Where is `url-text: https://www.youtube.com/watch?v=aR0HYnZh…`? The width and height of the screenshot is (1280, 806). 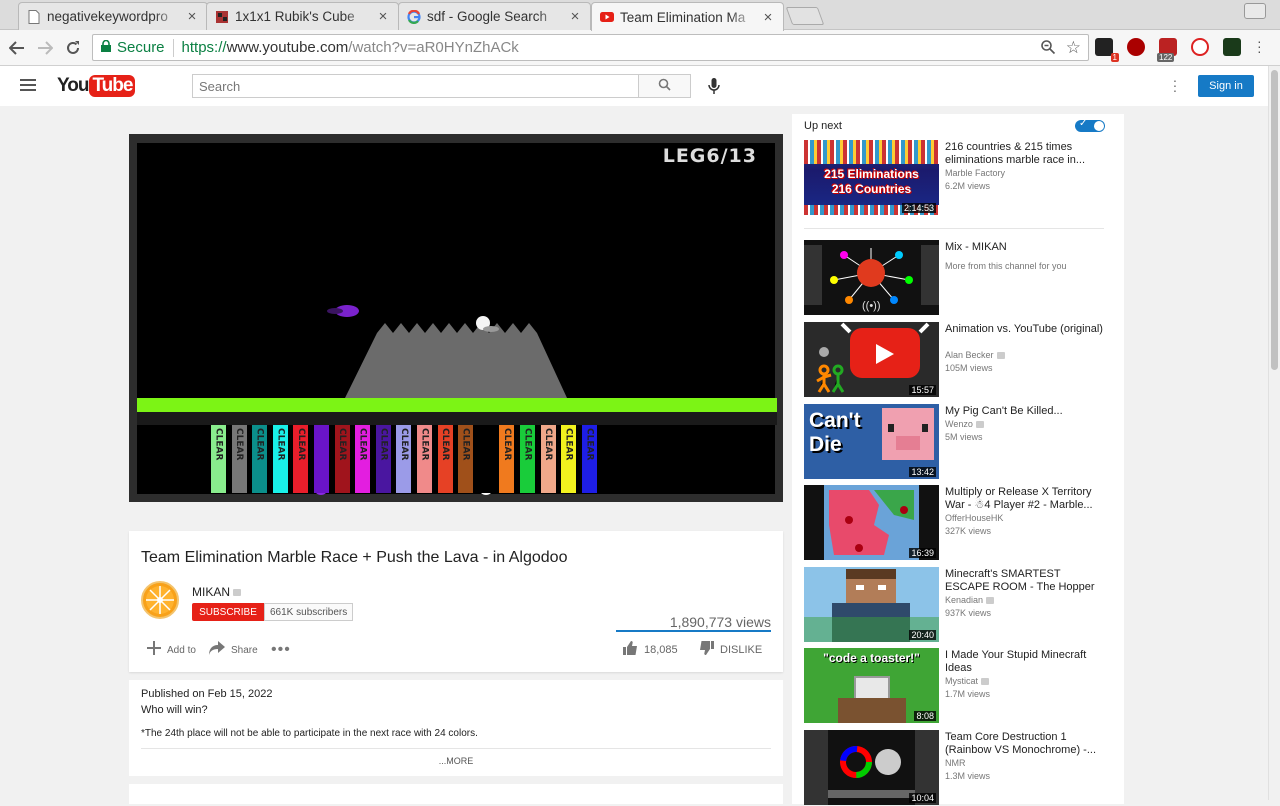
url-text: https://www.youtube.com/watch?v=aR0HYnZh… is located at coordinates (350, 47).